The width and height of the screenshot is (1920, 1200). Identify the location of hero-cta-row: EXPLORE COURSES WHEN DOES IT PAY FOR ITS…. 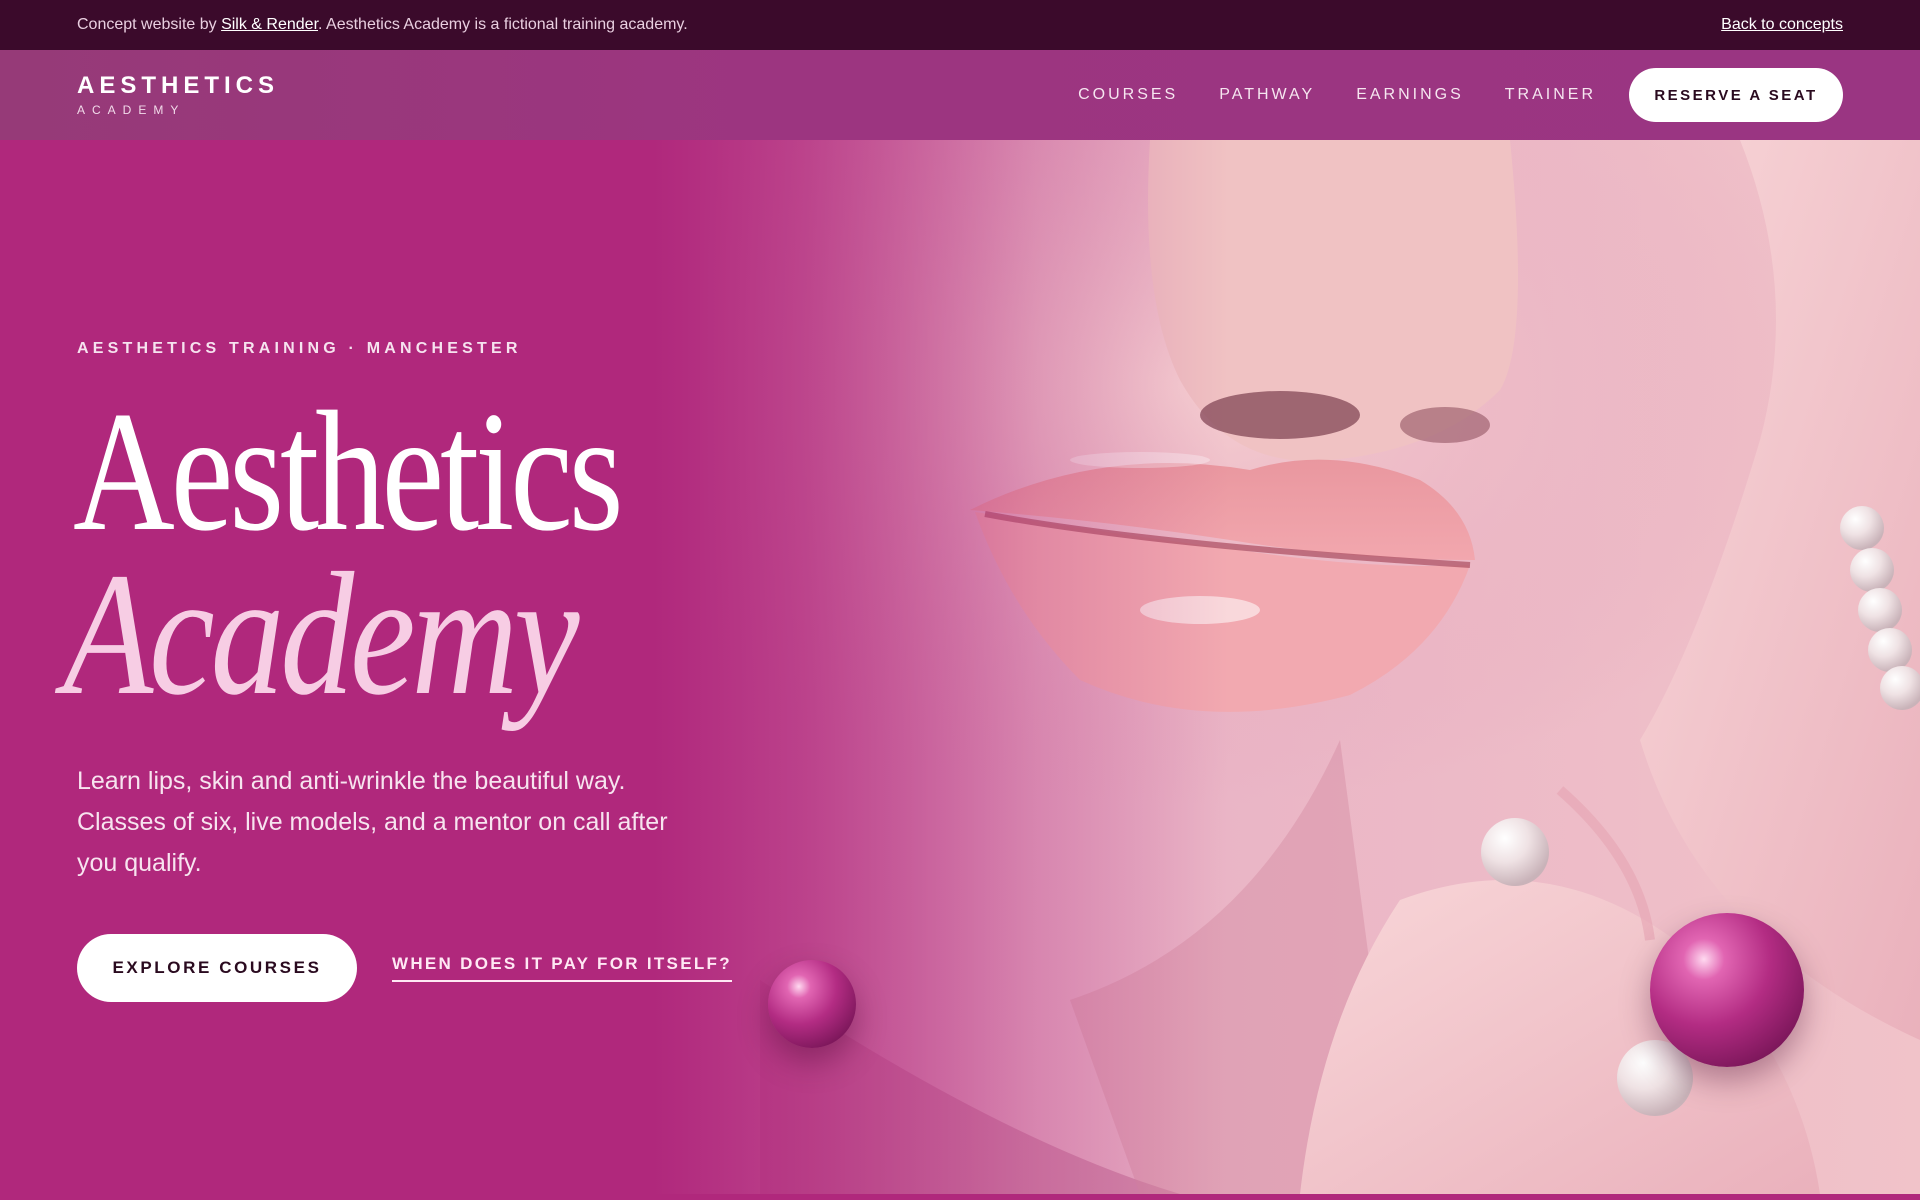
(427, 968).